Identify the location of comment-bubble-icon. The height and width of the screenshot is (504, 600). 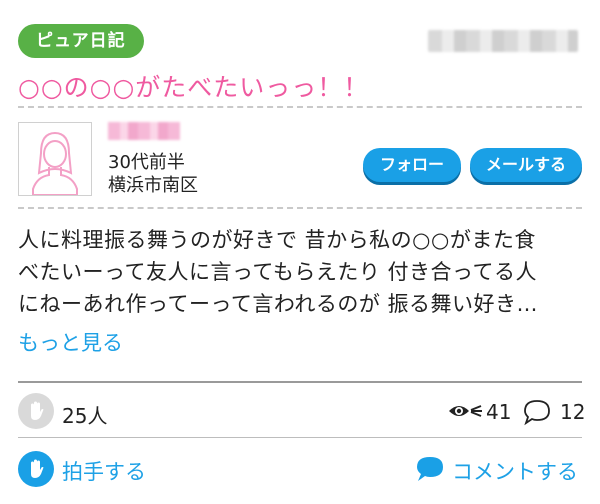
(430, 469).